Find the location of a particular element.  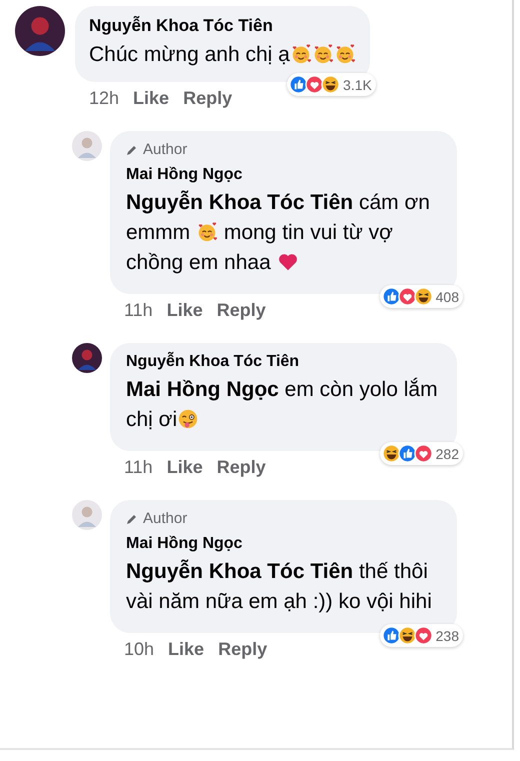

timestamp: 10h is located at coordinates (139, 649).